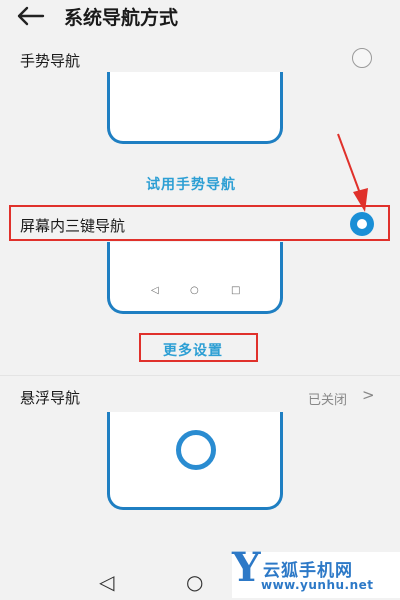 This screenshot has height=600, width=400. What do you see at coordinates (50, 60) in the screenshot?
I see `gesture-nav-label: 手势导航` at bounding box center [50, 60].